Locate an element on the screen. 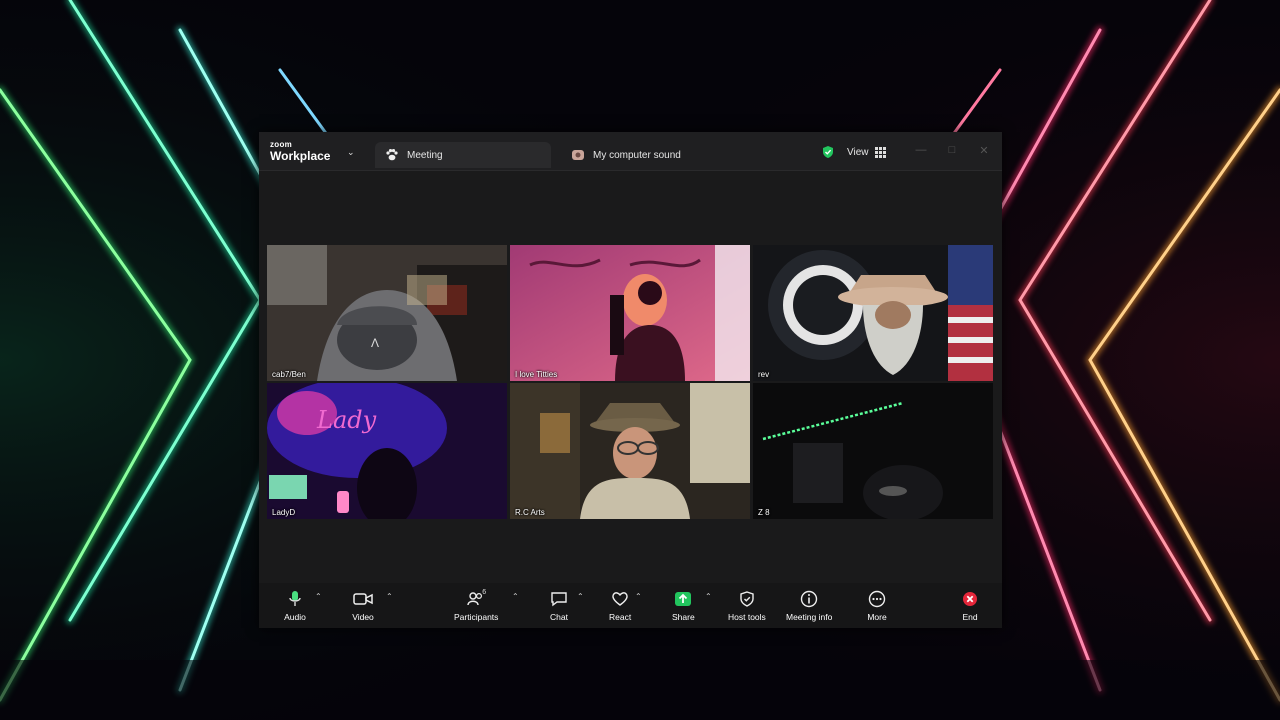  host-tools-button: Host tools is located at coordinates (747, 607).